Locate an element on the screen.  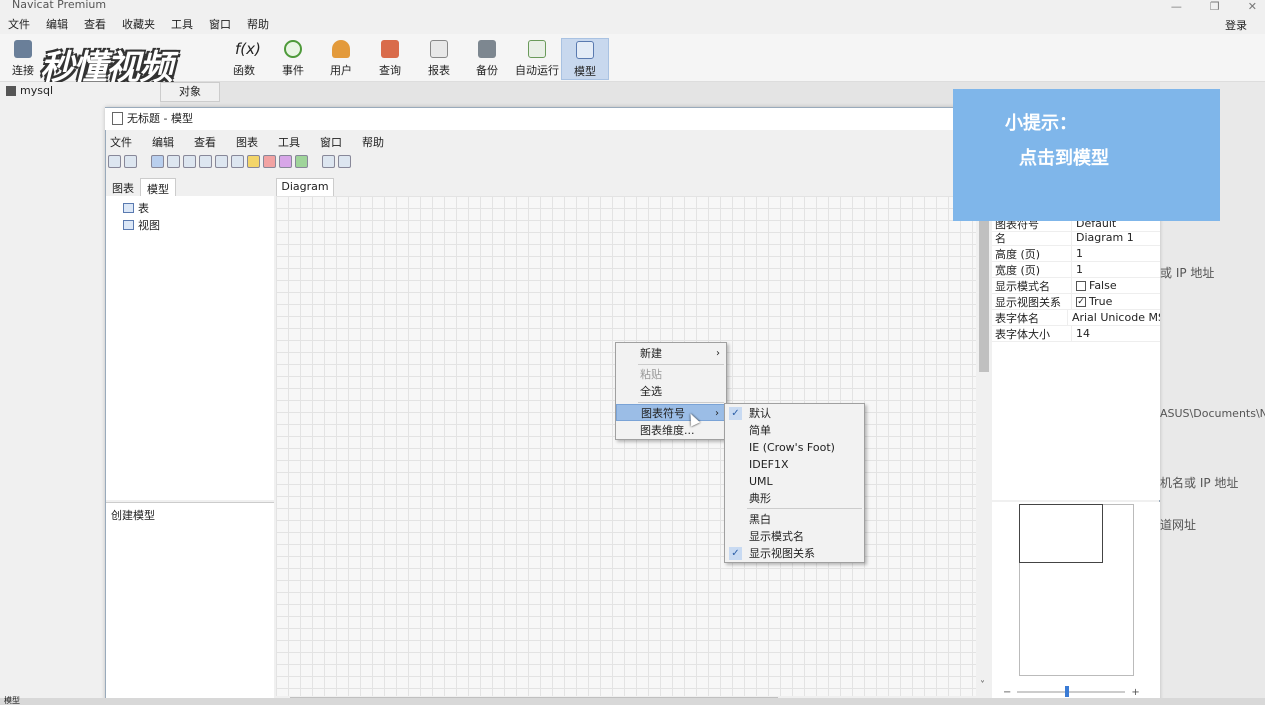
menu-edit: 编辑 is located at coordinates (57, 24).